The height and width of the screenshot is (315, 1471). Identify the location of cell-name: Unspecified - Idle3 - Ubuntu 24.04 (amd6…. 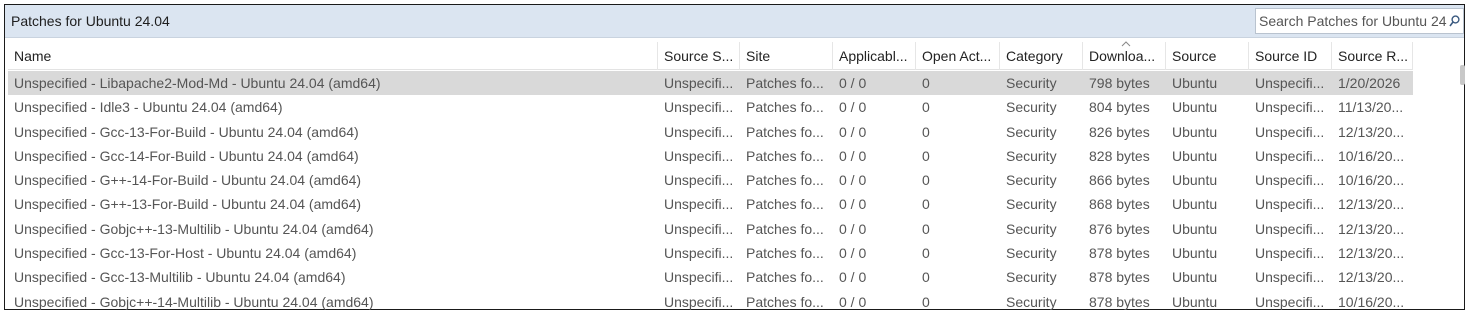
(148, 107).